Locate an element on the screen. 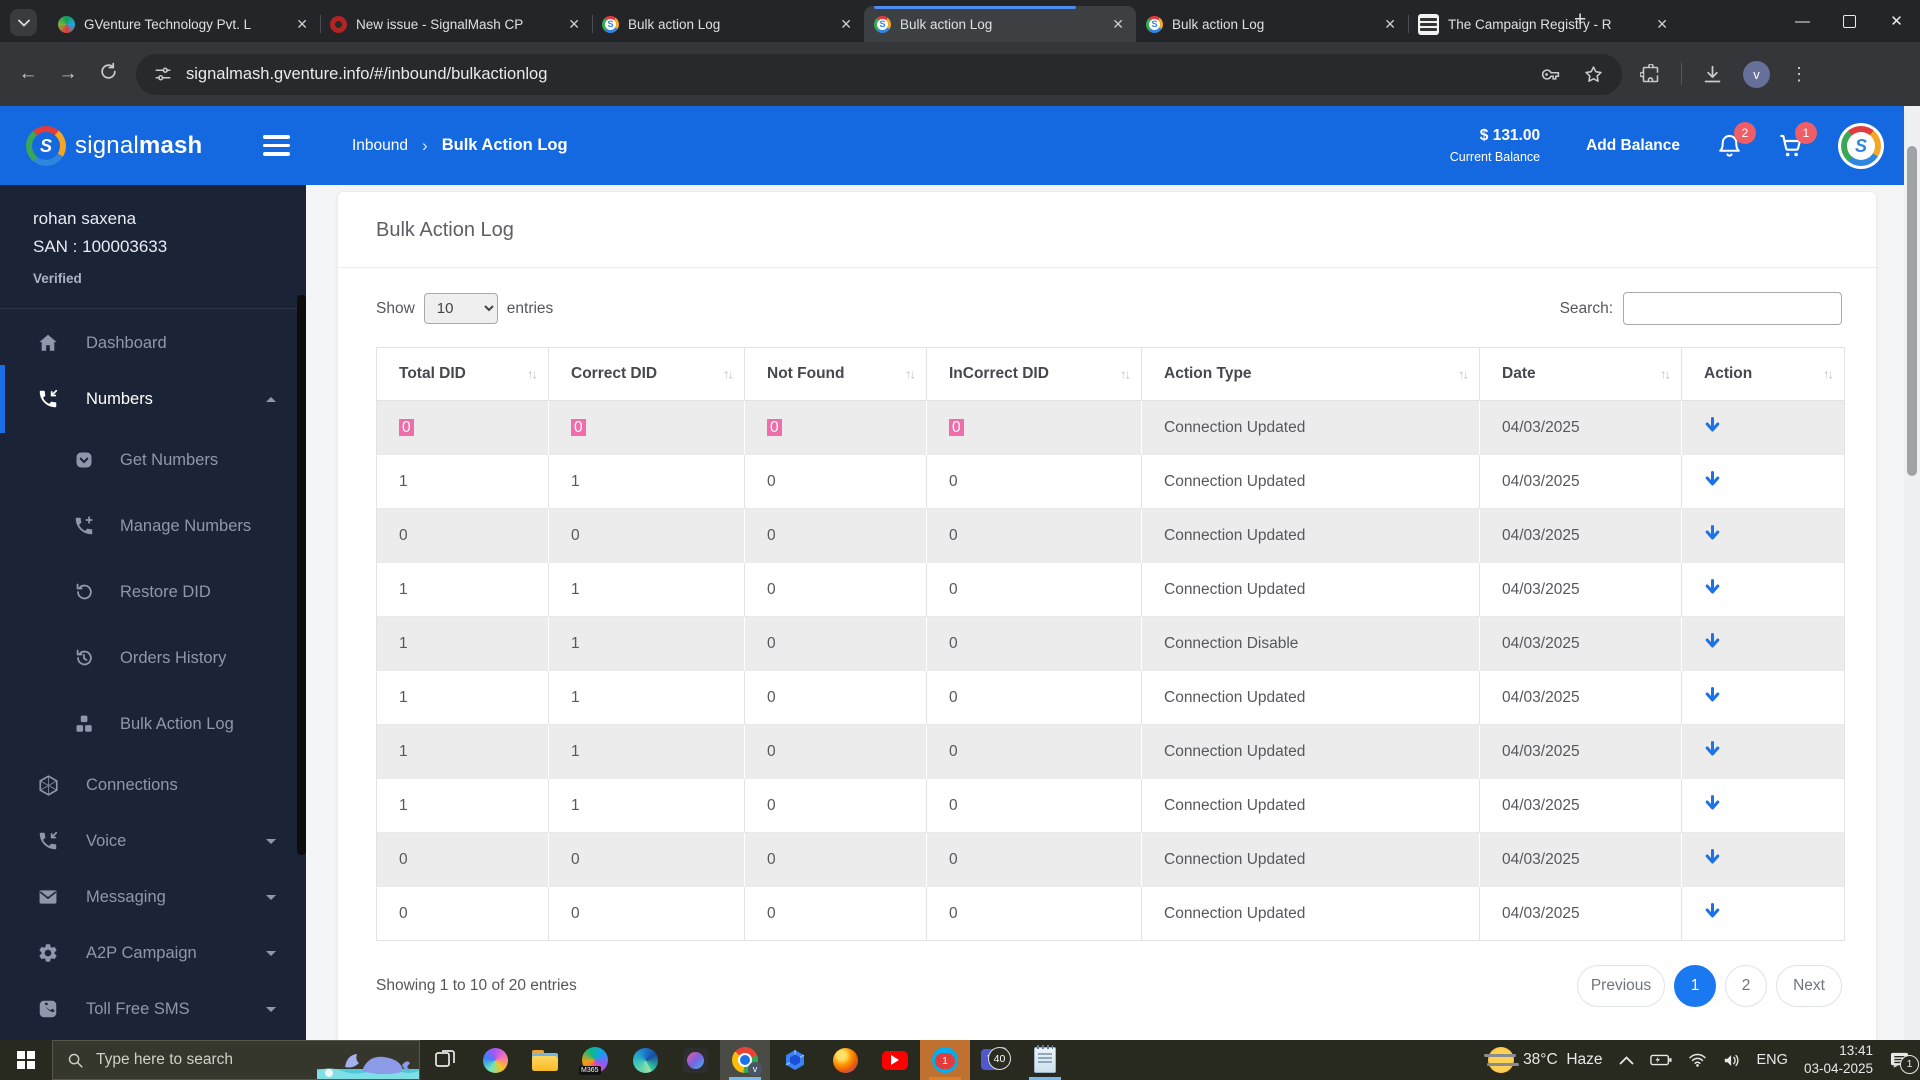 This screenshot has height=1080, width=1920. back-button: ← is located at coordinates (28, 74).